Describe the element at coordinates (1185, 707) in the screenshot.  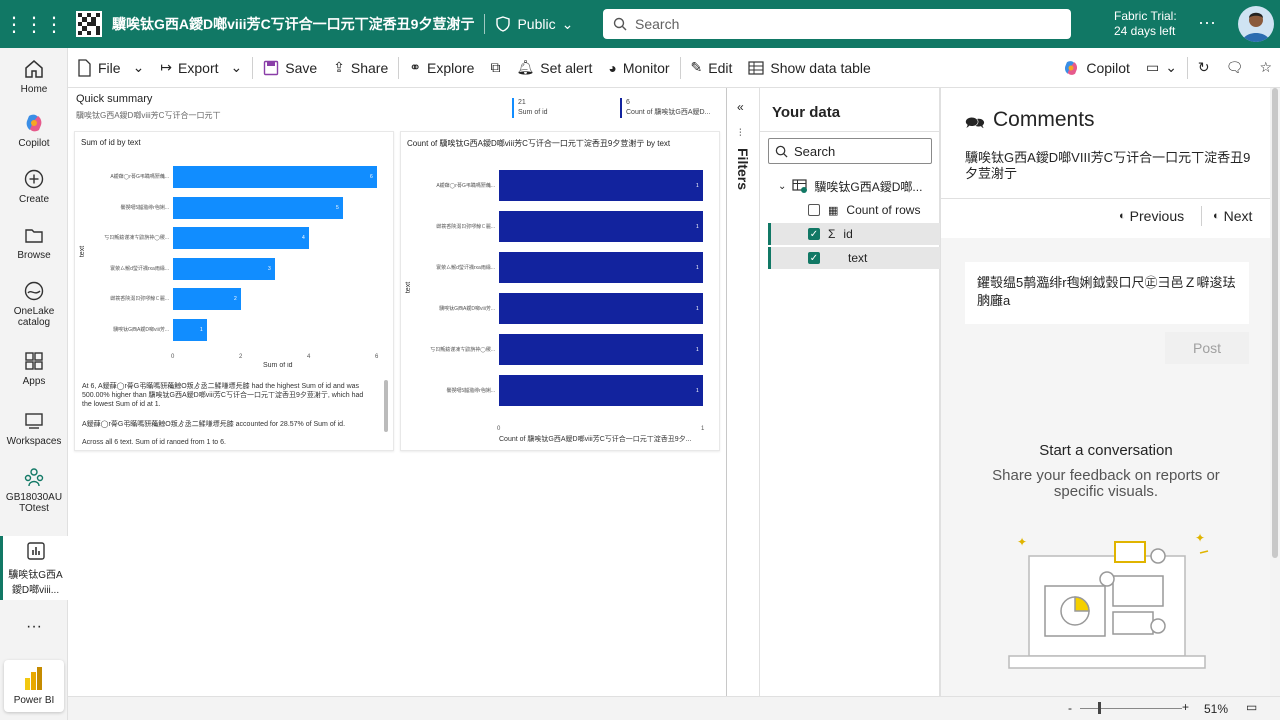
I see `zoom-in-button: +` at that location.